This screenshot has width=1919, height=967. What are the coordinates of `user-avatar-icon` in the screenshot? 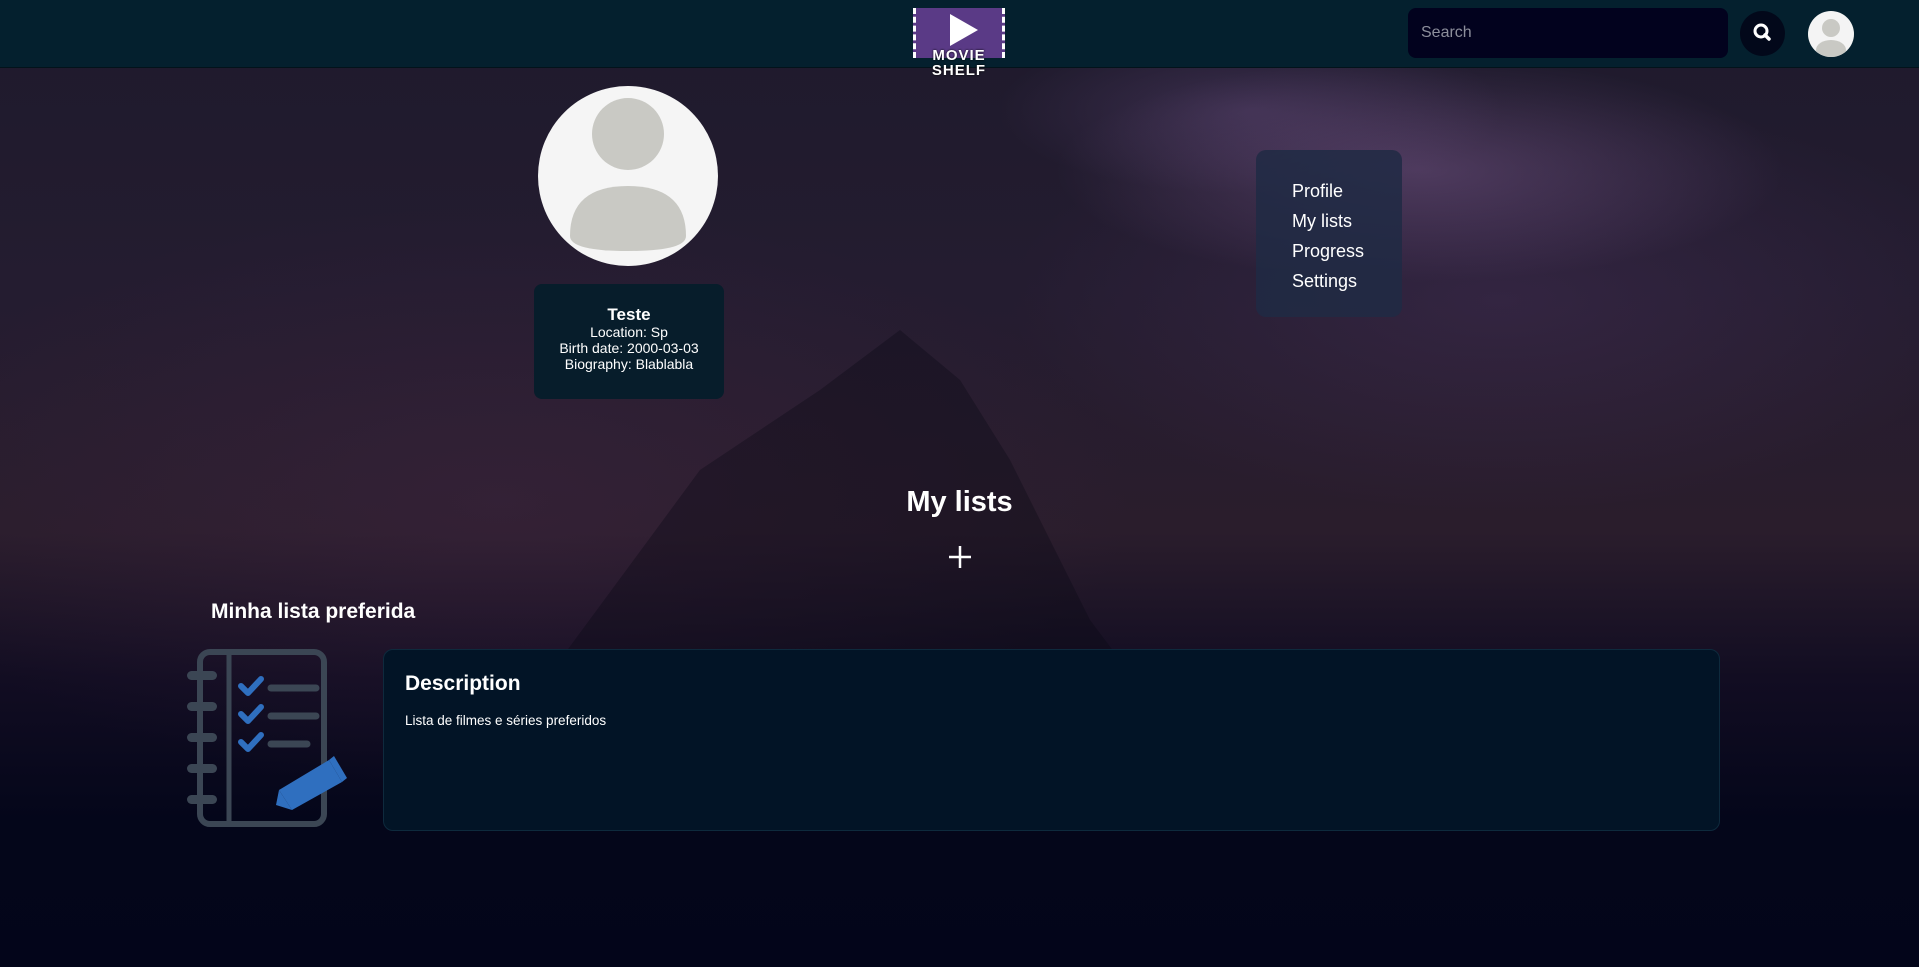 It's located at (1831, 38).